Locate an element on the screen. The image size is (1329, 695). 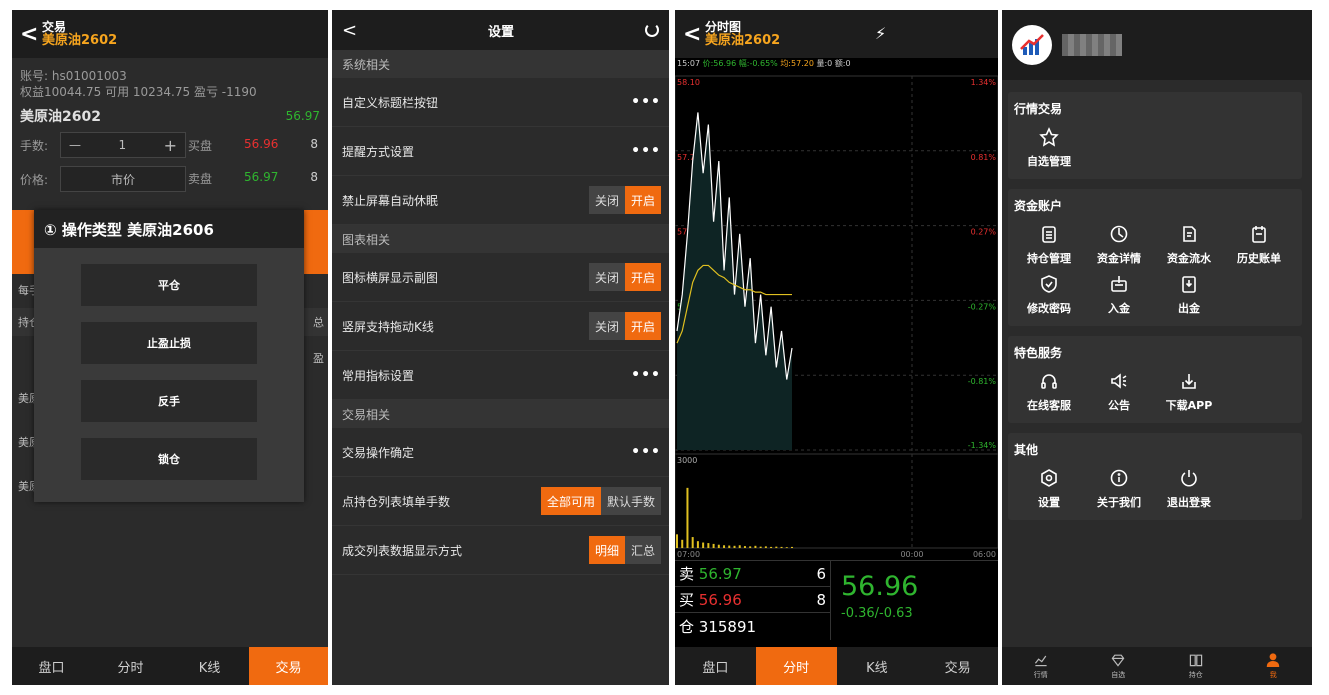
bottom-tab-bar: 盘口 分时 K线 交易 is located at coordinates (170, 666).